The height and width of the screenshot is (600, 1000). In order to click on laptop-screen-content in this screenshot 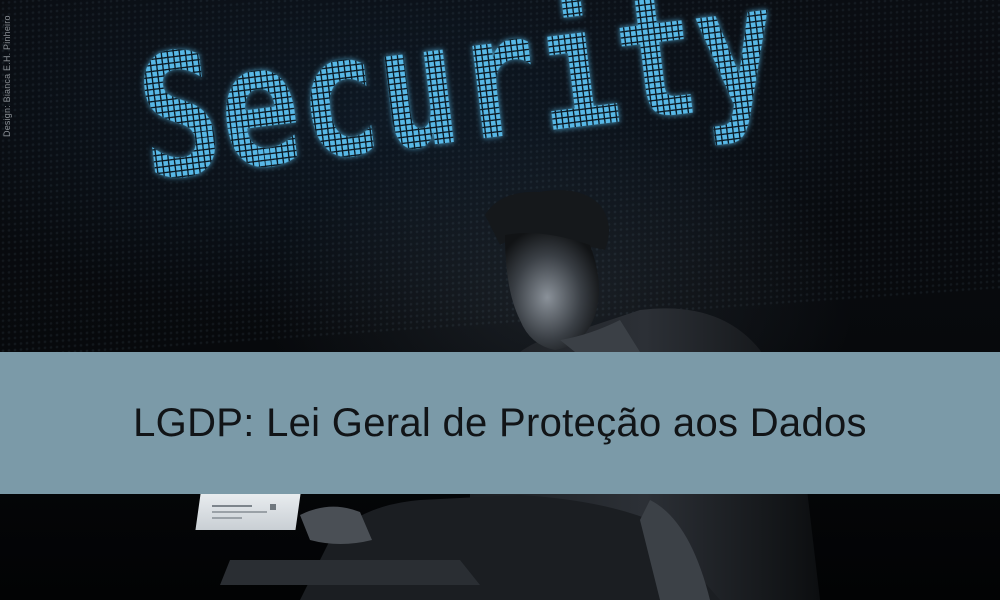, I will do `click(244, 511)`.